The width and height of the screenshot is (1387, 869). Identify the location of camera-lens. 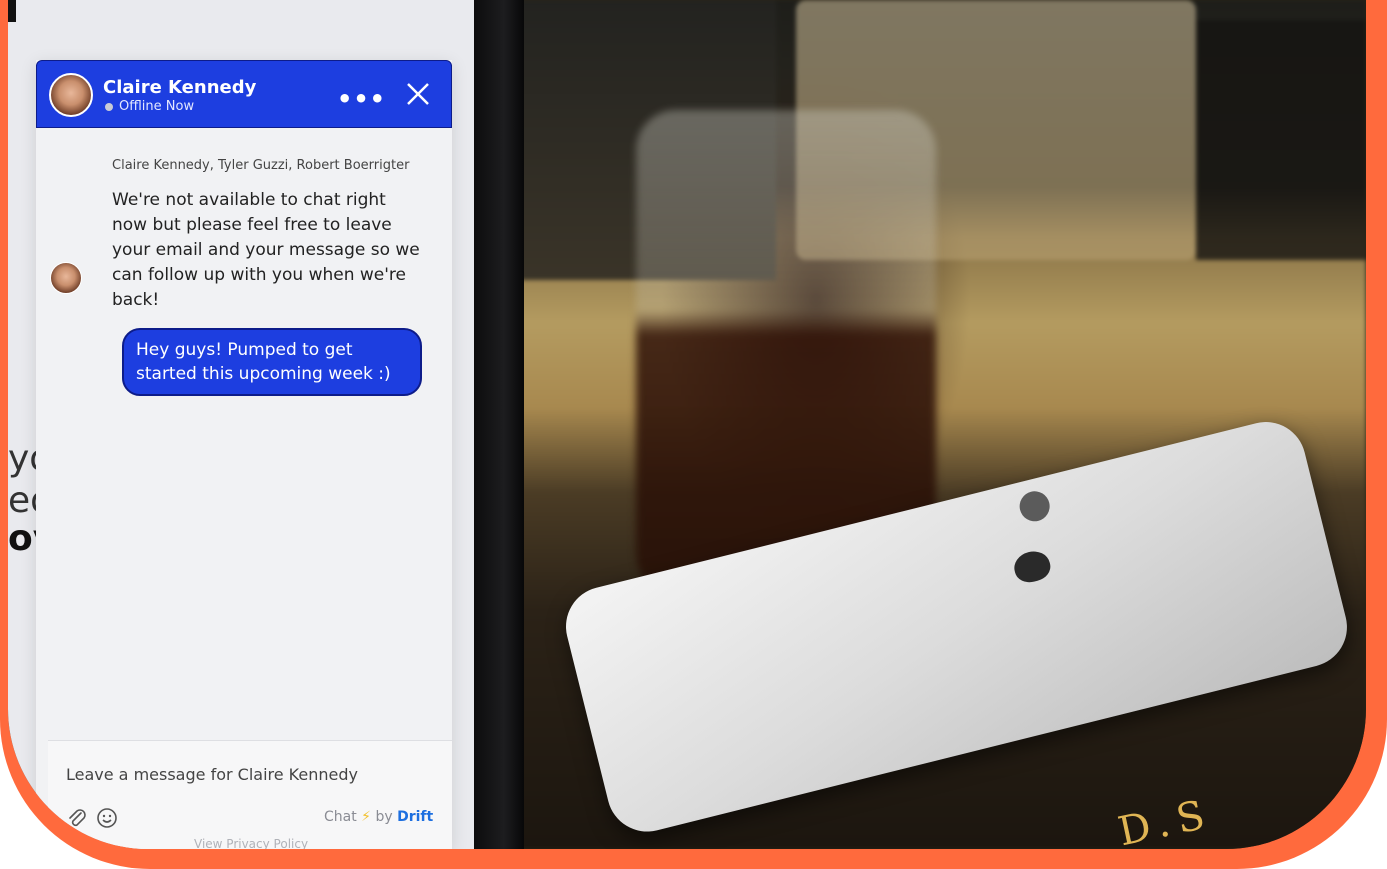
(1034, 506).